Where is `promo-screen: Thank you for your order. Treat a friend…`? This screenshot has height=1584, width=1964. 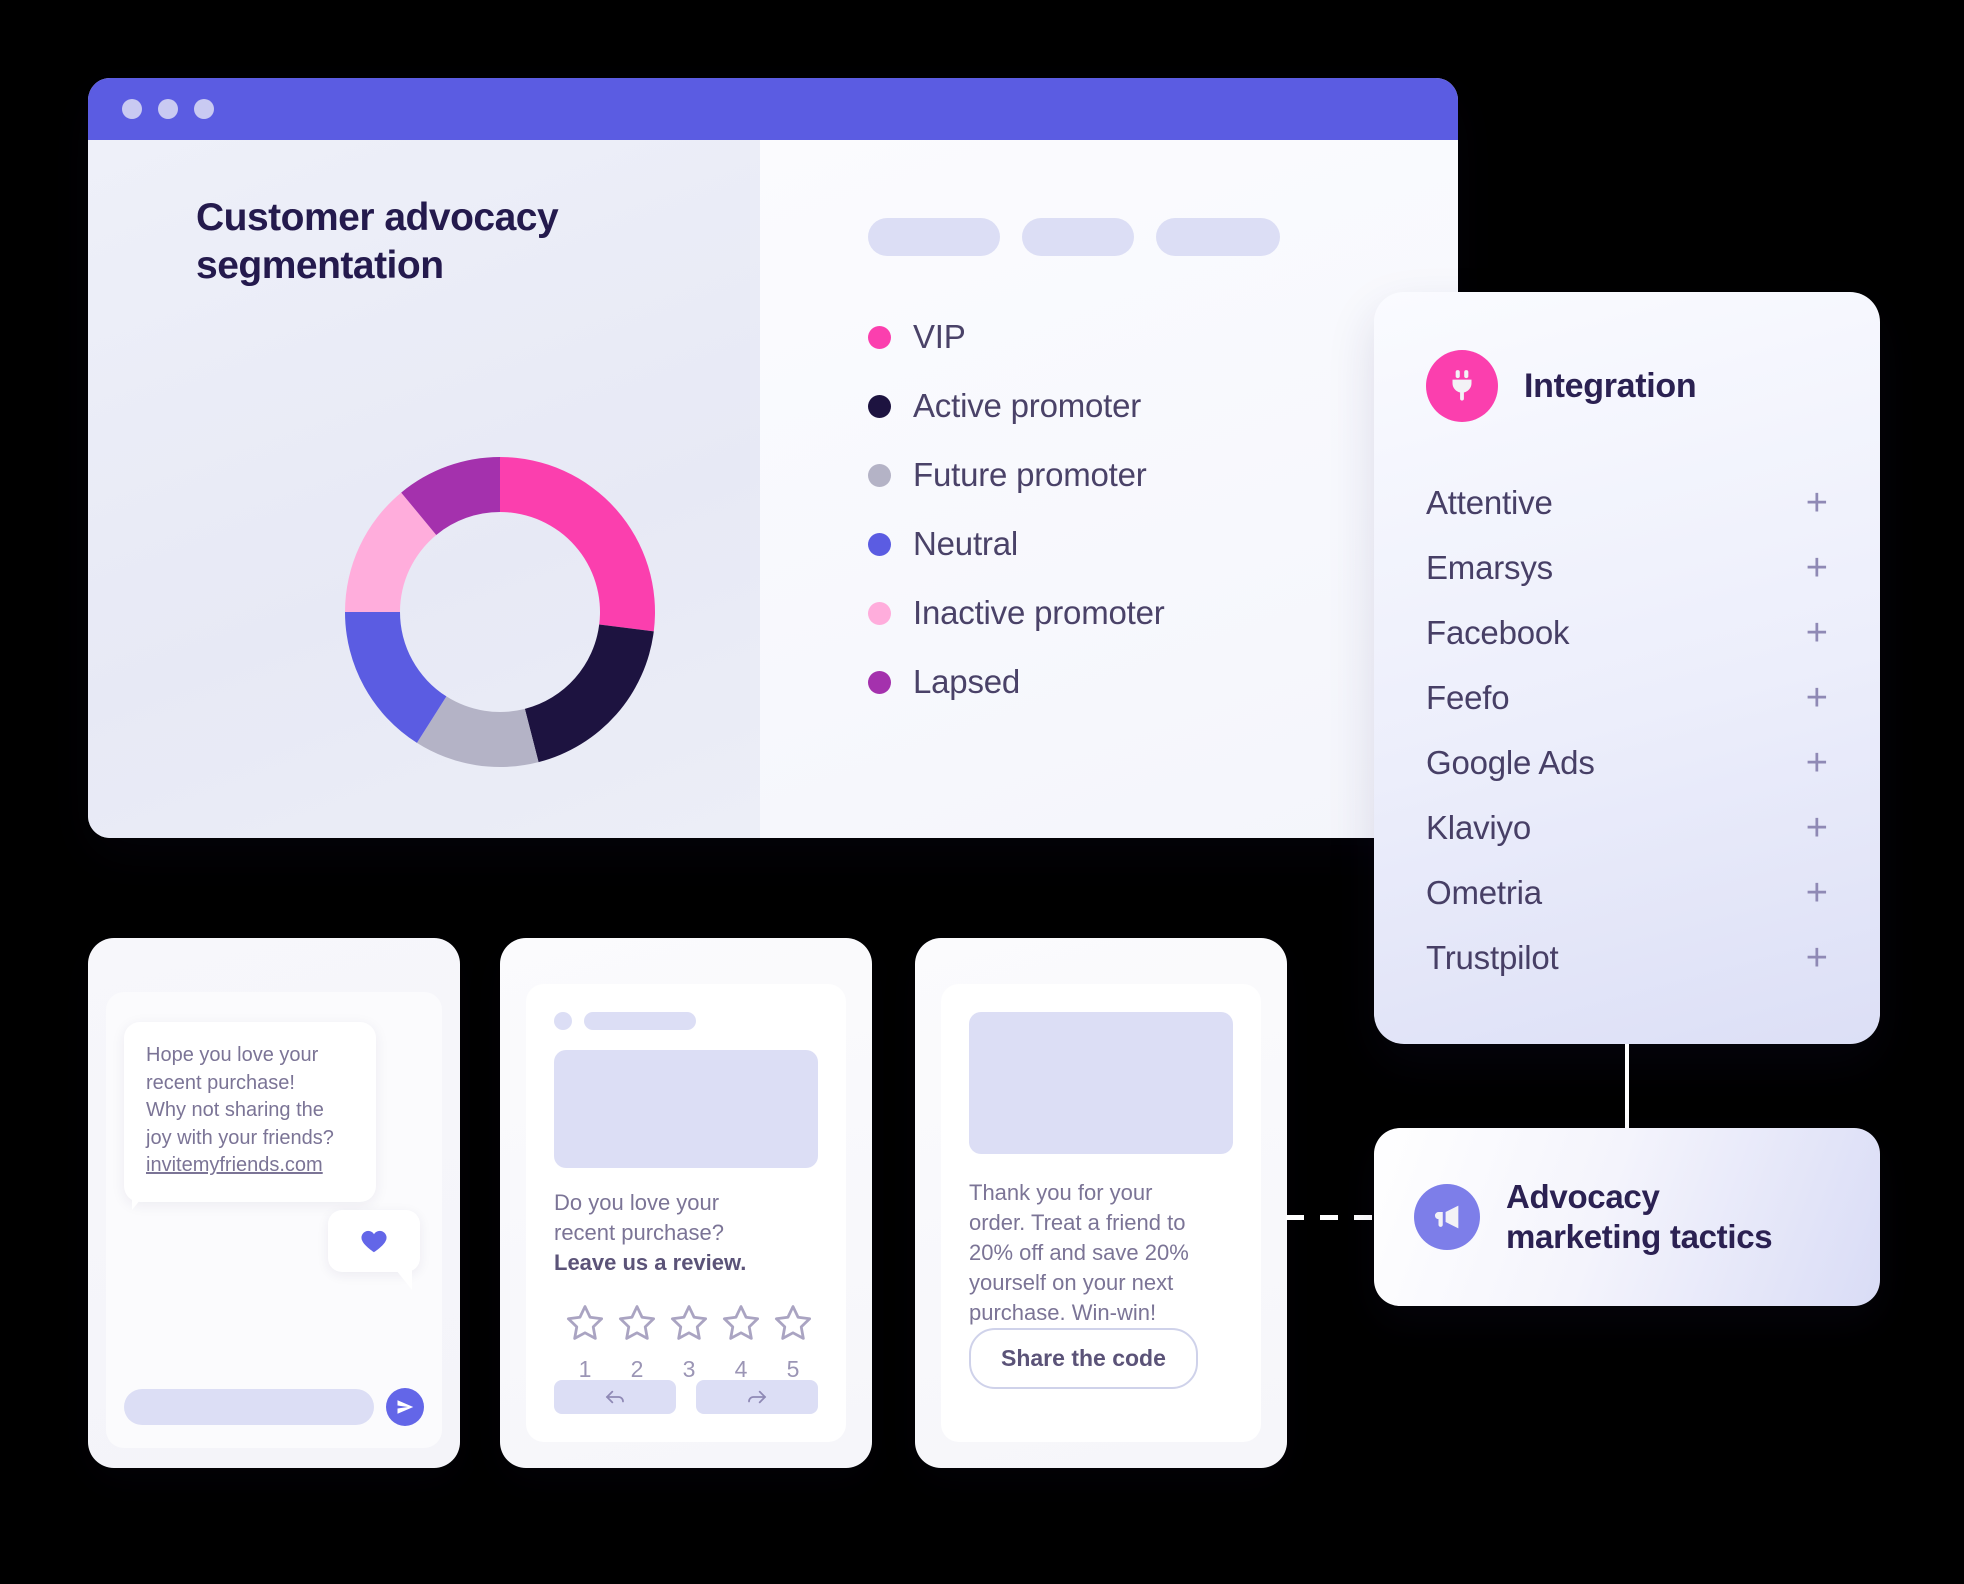
promo-screen: Thank you for your order. Treat a friend… is located at coordinates (1101, 1213).